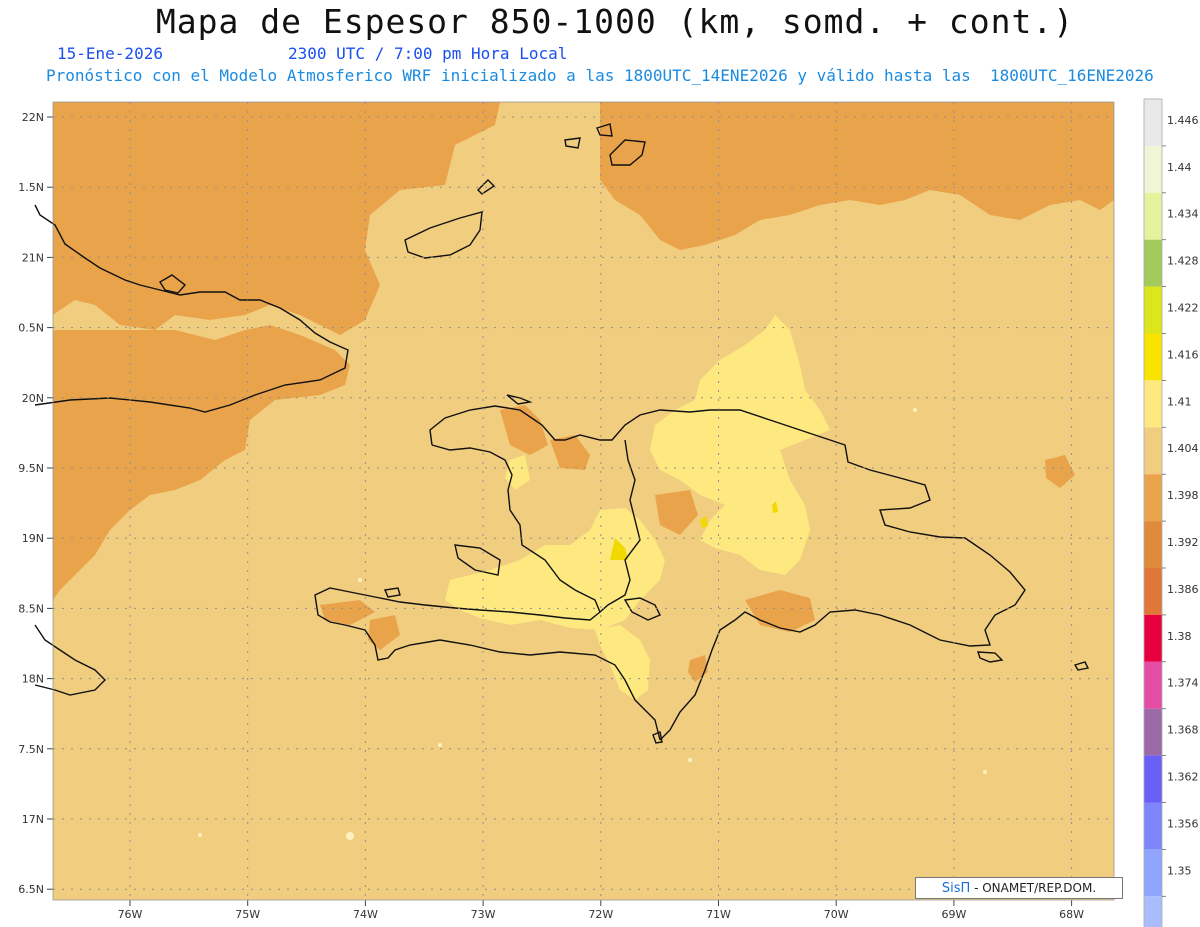  Describe the element at coordinates (718, 914) in the screenshot. I see `lon-label: 71W` at that location.